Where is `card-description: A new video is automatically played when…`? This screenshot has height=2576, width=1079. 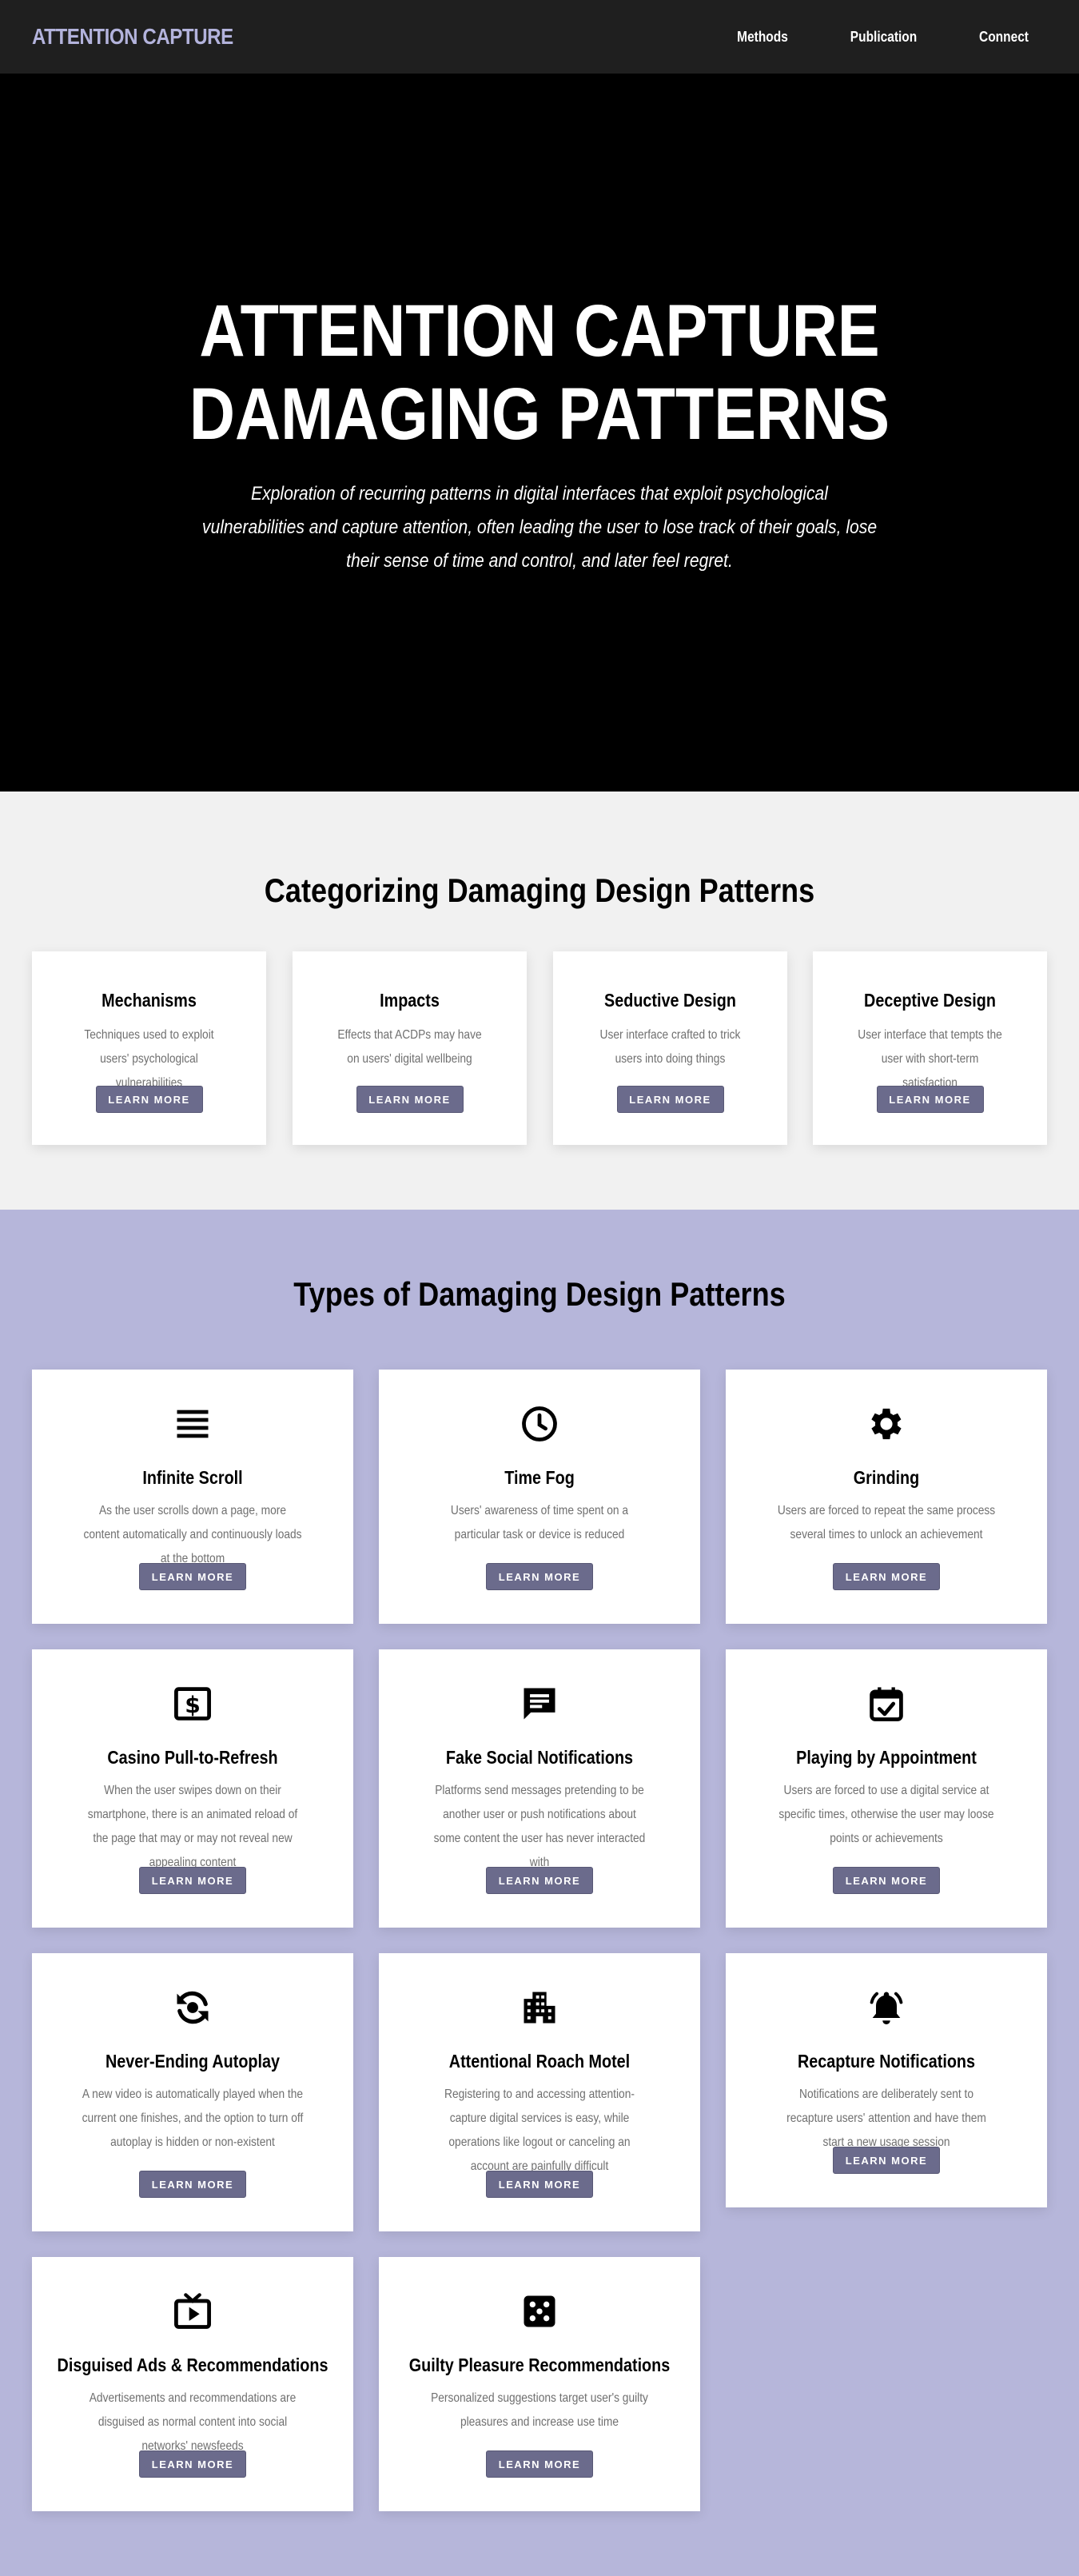 card-description: A new video is automatically played when… is located at coordinates (193, 2118).